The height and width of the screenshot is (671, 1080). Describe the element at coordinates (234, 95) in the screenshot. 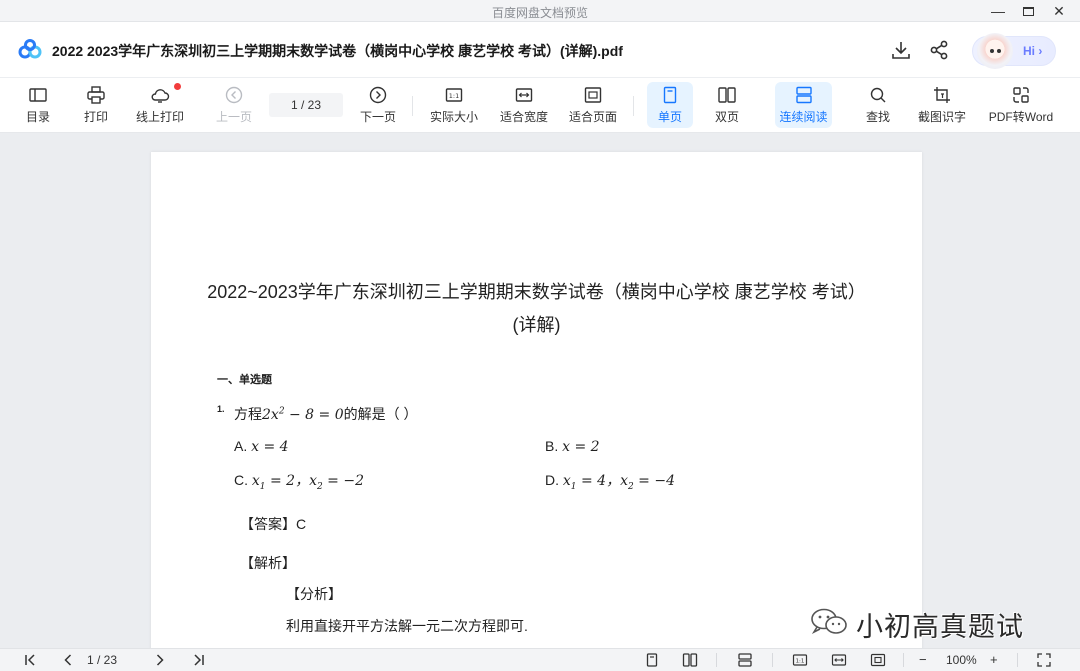

I see `chevron-left-circle-icon` at that location.